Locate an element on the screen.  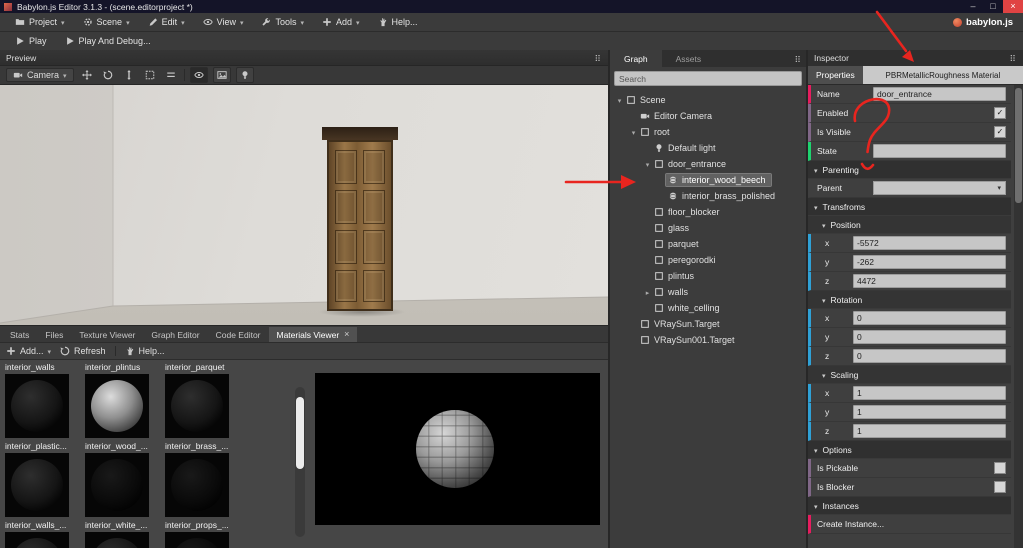
menu-view: View is located at coordinates (223, 22).